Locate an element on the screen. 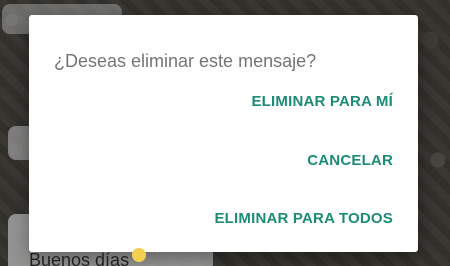 The image size is (450, 266). delete-for-everyone-button: ELIMINAR PARA TODOS is located at coordinates (303, 218).